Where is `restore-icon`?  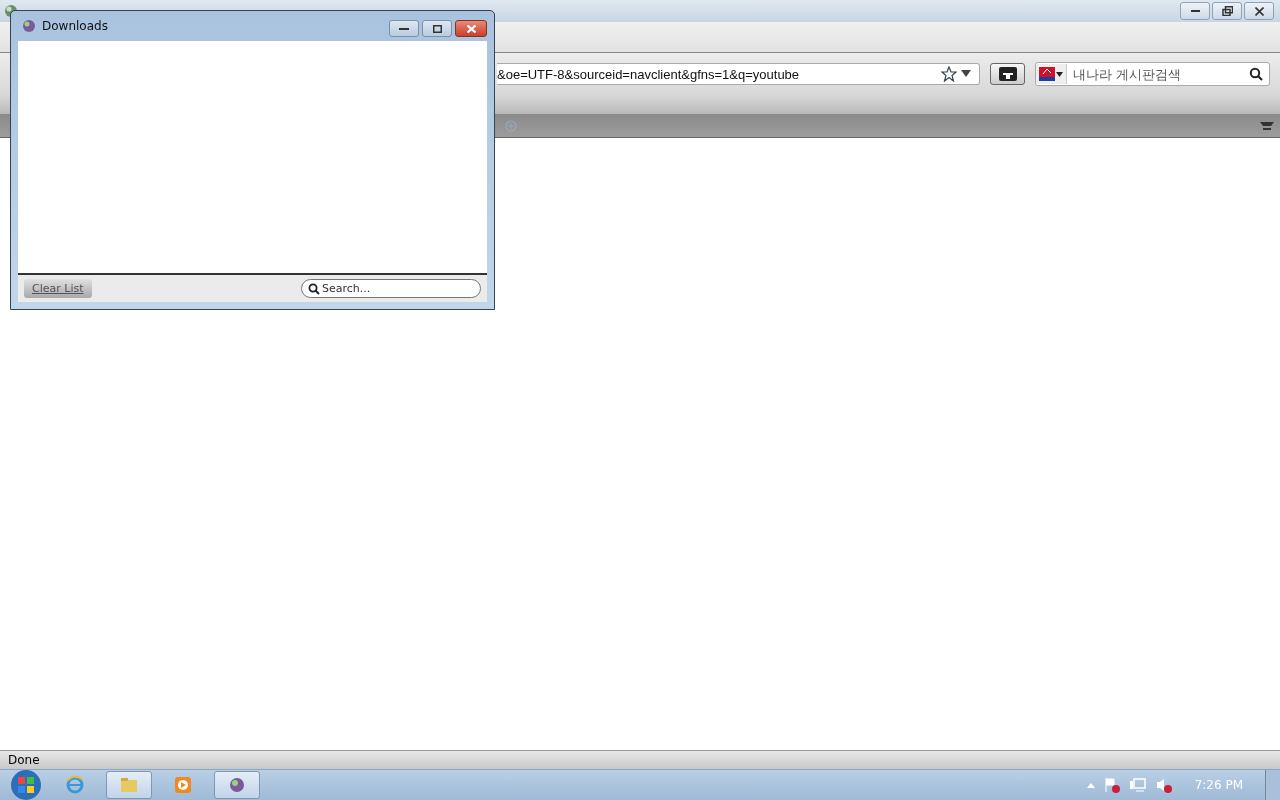 restore-icon is located at coordinates (1227, 11).